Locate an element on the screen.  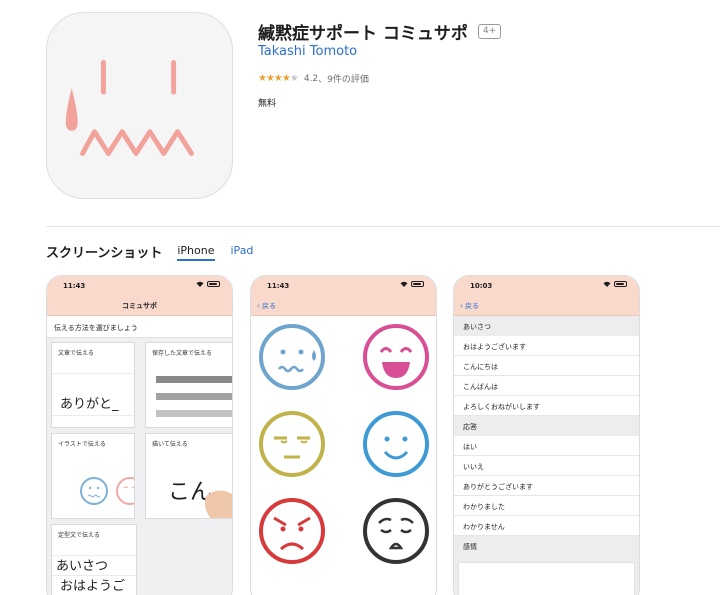
section-divider is located at coordinates (383, 226).